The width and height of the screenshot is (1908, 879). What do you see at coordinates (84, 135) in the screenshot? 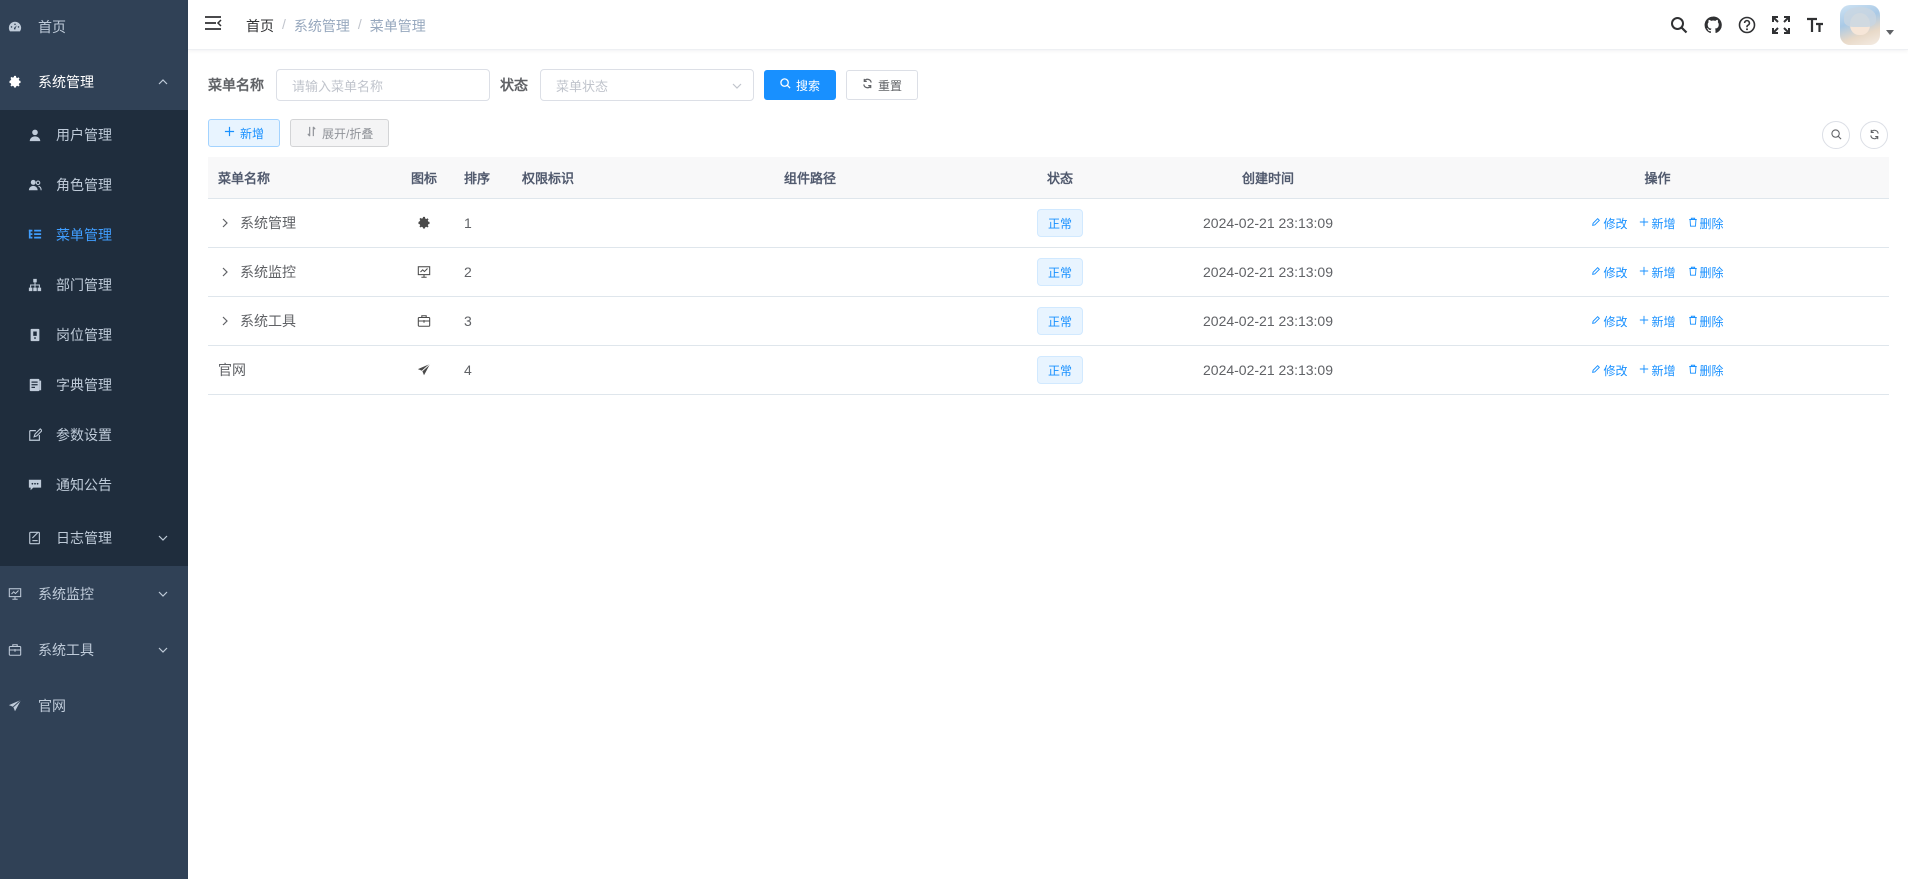
I see `sidebar-item-label: 用户管理` at bounding box center [84, 135].